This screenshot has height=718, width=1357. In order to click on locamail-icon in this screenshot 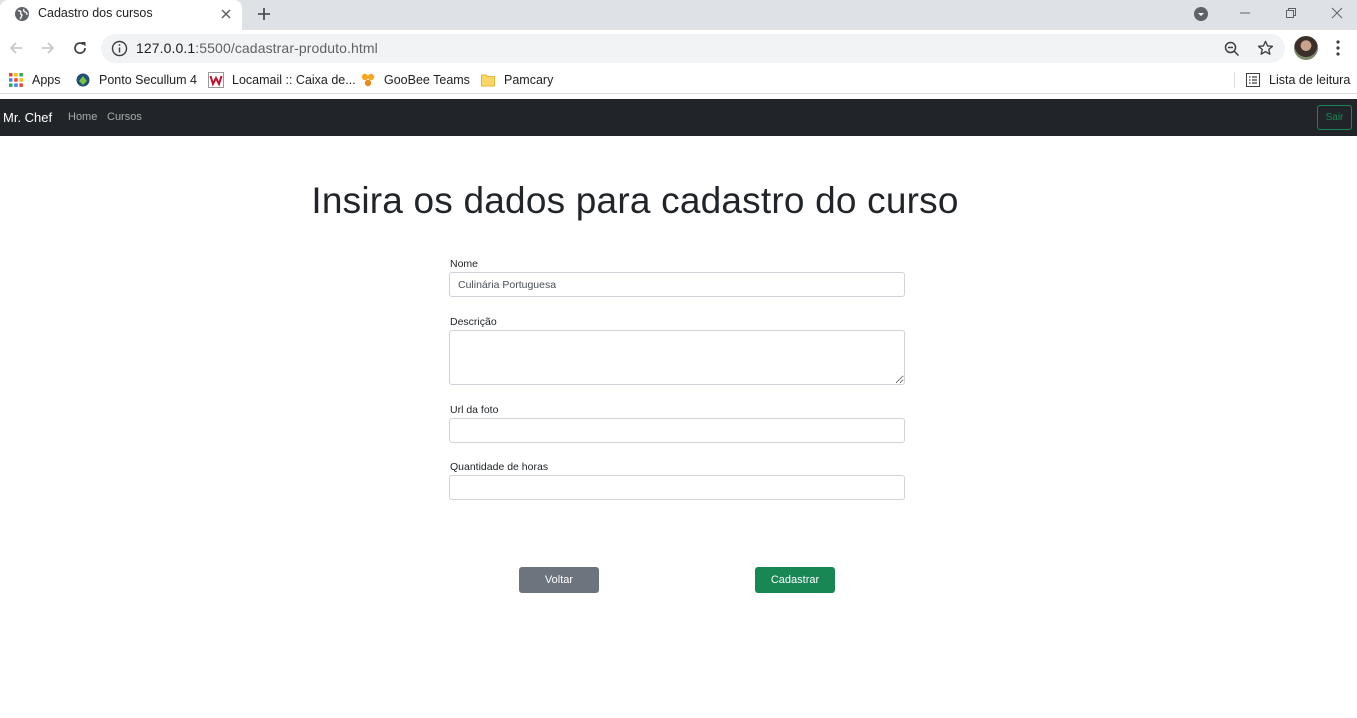, I will do `click(216, 80)`.